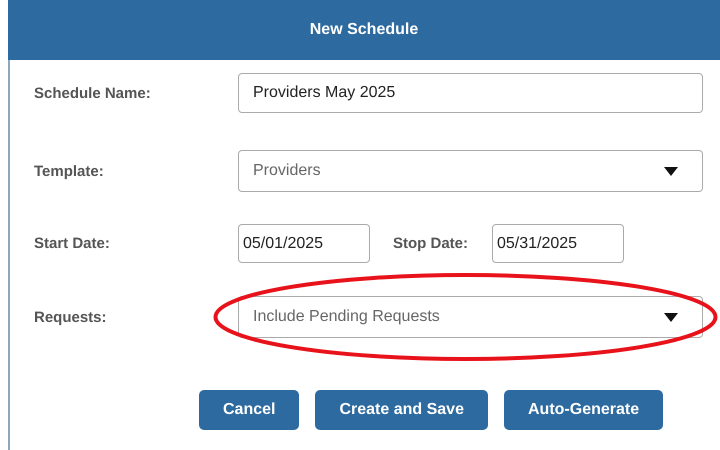 The image size is (720, 450). Describe the element at coordinates (364, 30) in the screenshot. I see `dialog-title: New Schedule` at that location.